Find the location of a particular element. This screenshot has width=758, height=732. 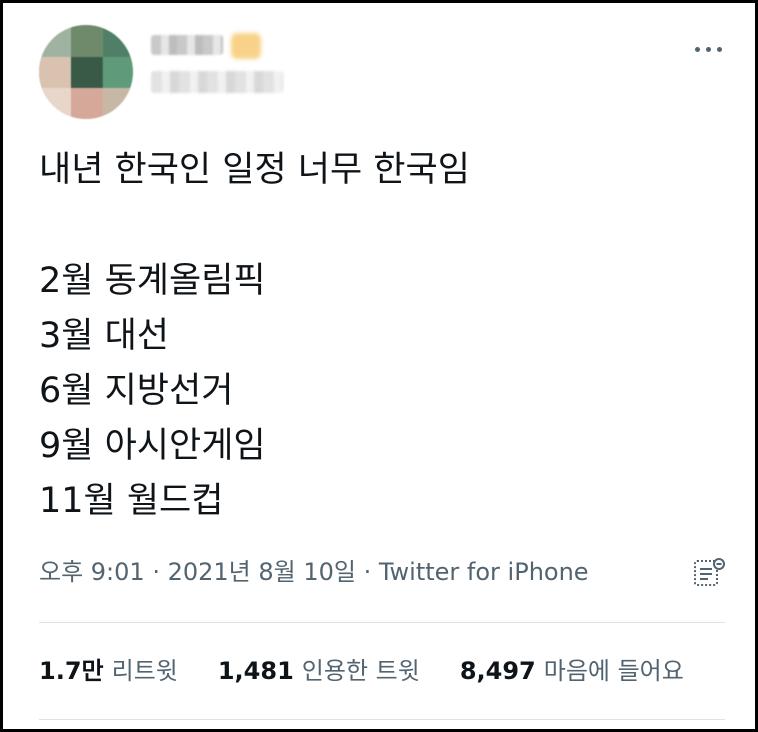

tweet-date: 2021년 8월 10일 is located at coordinates (262, 572).